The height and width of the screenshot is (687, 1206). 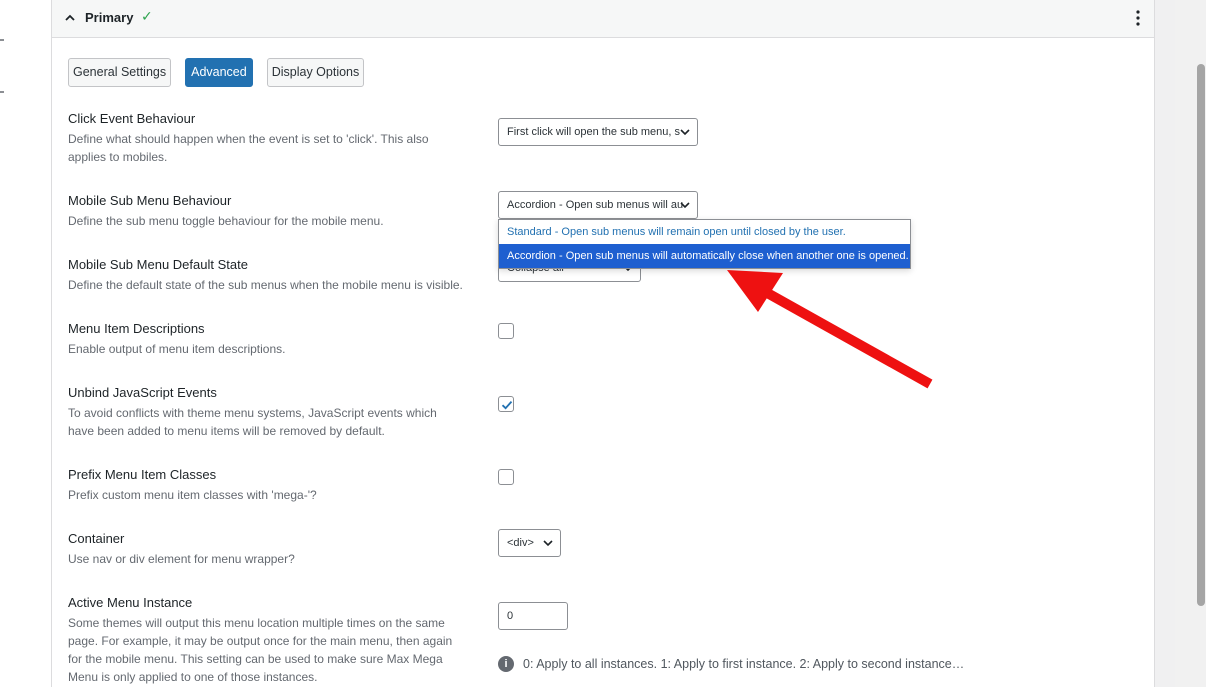 I want to click on scrollbar, so click(x=1190, y=343).